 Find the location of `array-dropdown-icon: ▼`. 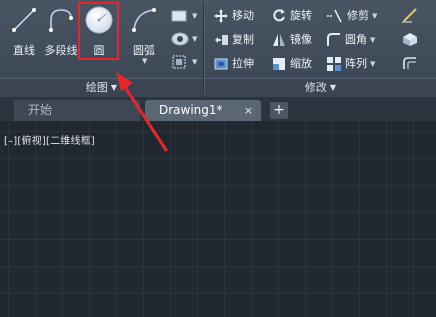

array-dropdown-icon: ▼ is located at coordinates (372, 64).